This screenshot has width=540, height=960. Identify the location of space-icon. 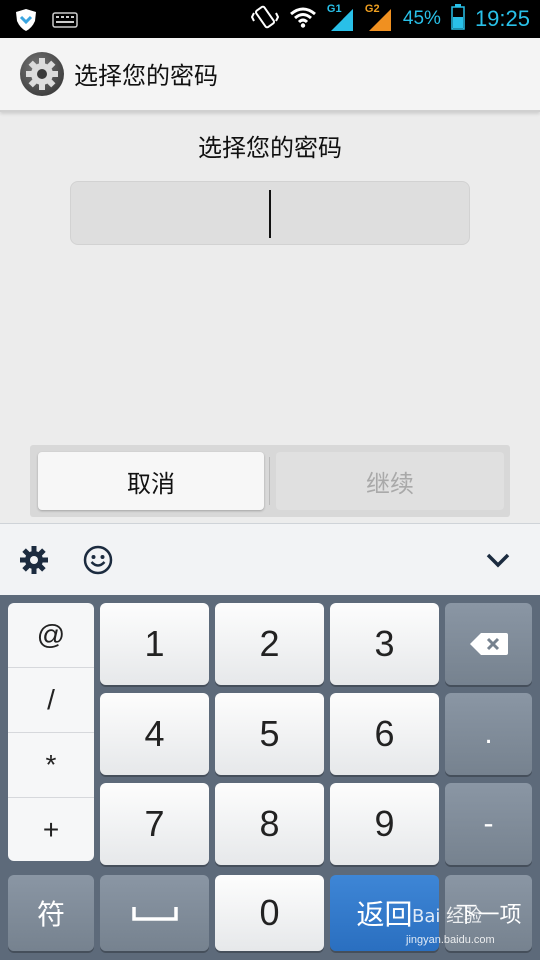
(154, 914).